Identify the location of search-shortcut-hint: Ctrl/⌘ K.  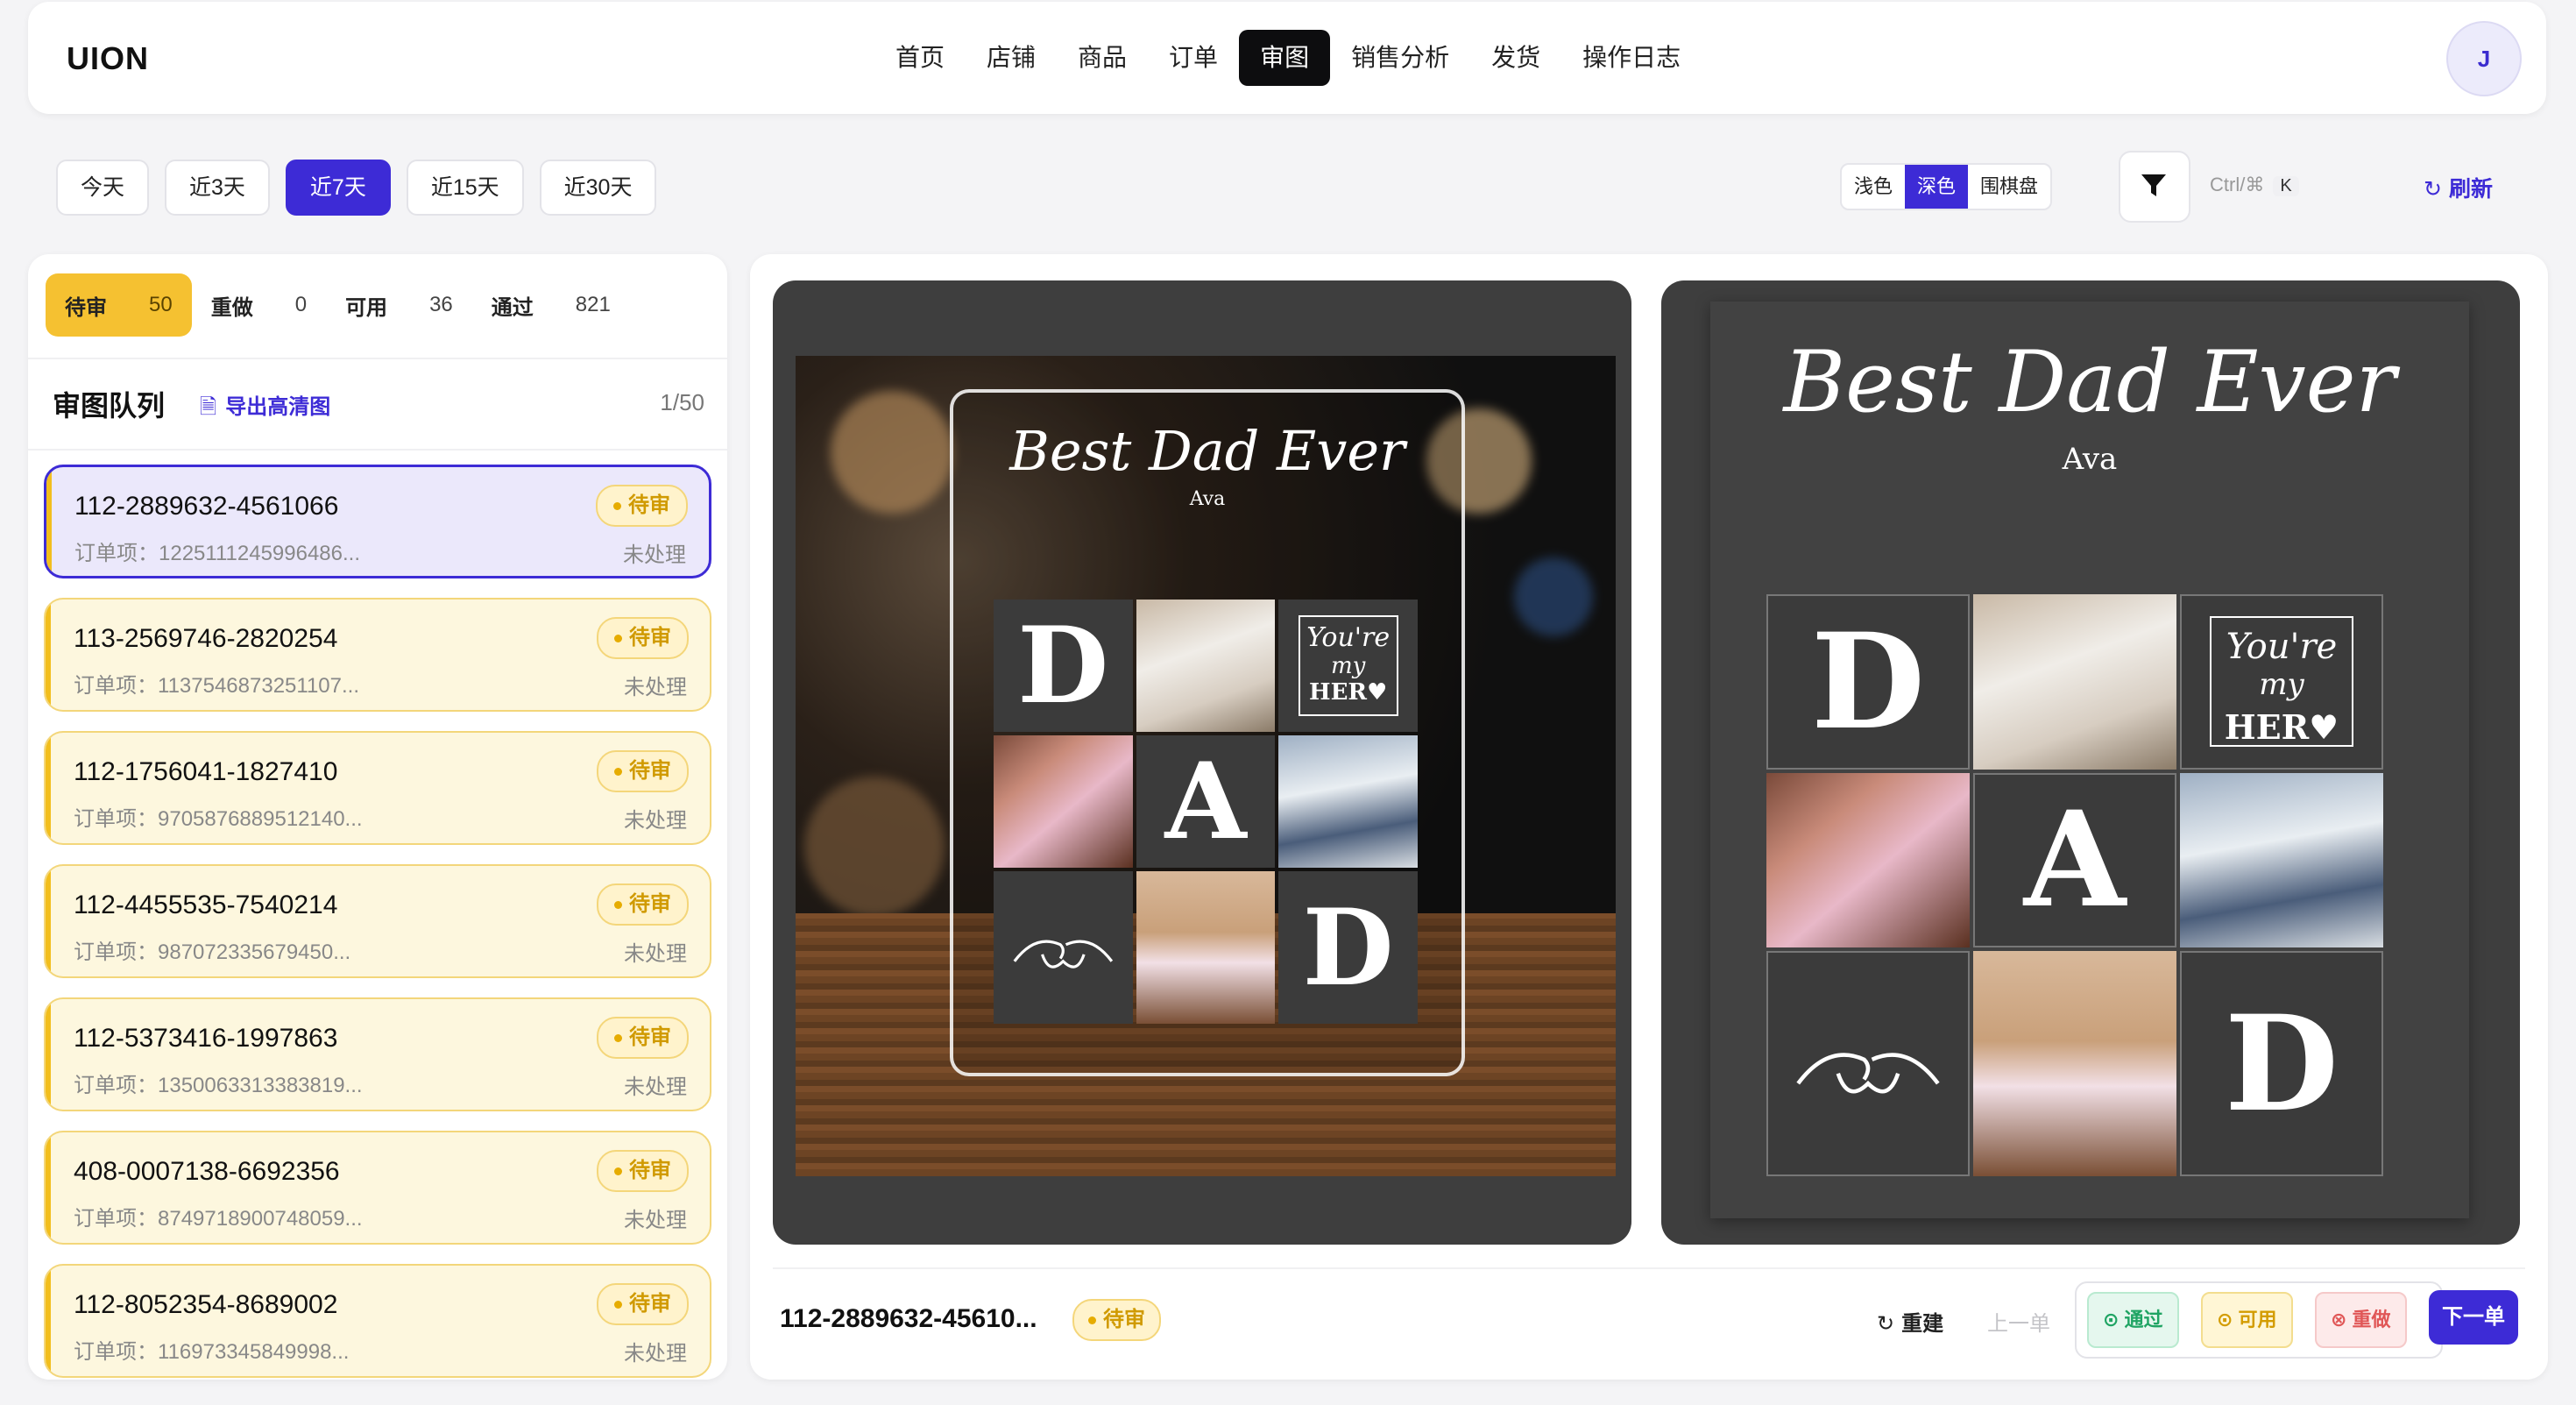
(2254, 185).